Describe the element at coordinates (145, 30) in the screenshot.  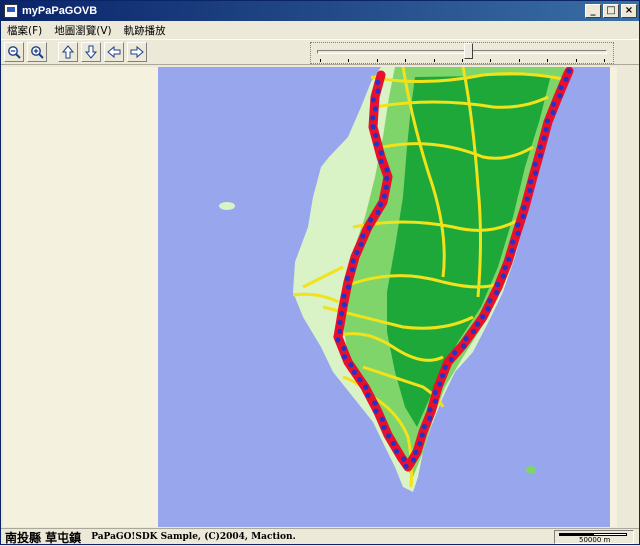
I see `menu-track-playback: 軌跡播放` at that location.